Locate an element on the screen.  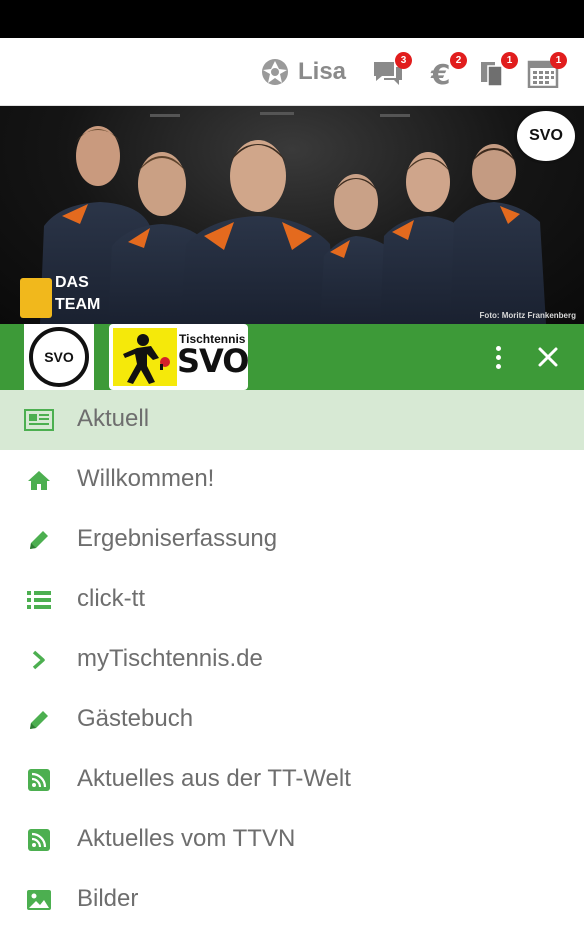
team-label-line1: DAS is located at coordinates (72, 282).